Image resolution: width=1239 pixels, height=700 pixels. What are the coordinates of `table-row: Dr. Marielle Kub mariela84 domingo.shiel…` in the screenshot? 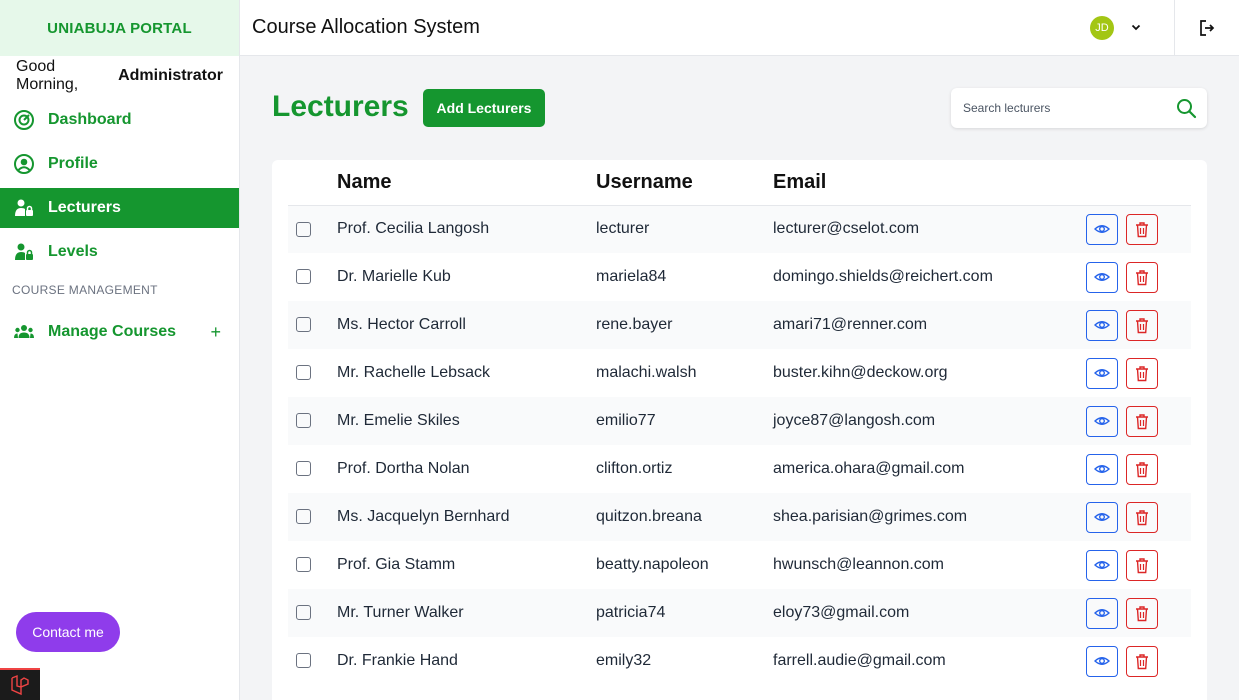 It's located at (739, 277).